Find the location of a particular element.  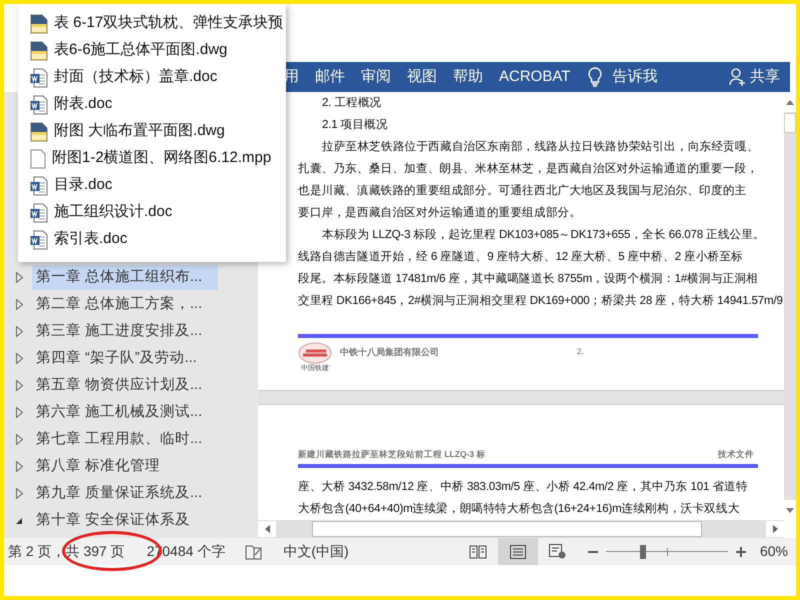

recent-file-item: 封面（技术标）盖章.doc is located at coordinates (158, 77).